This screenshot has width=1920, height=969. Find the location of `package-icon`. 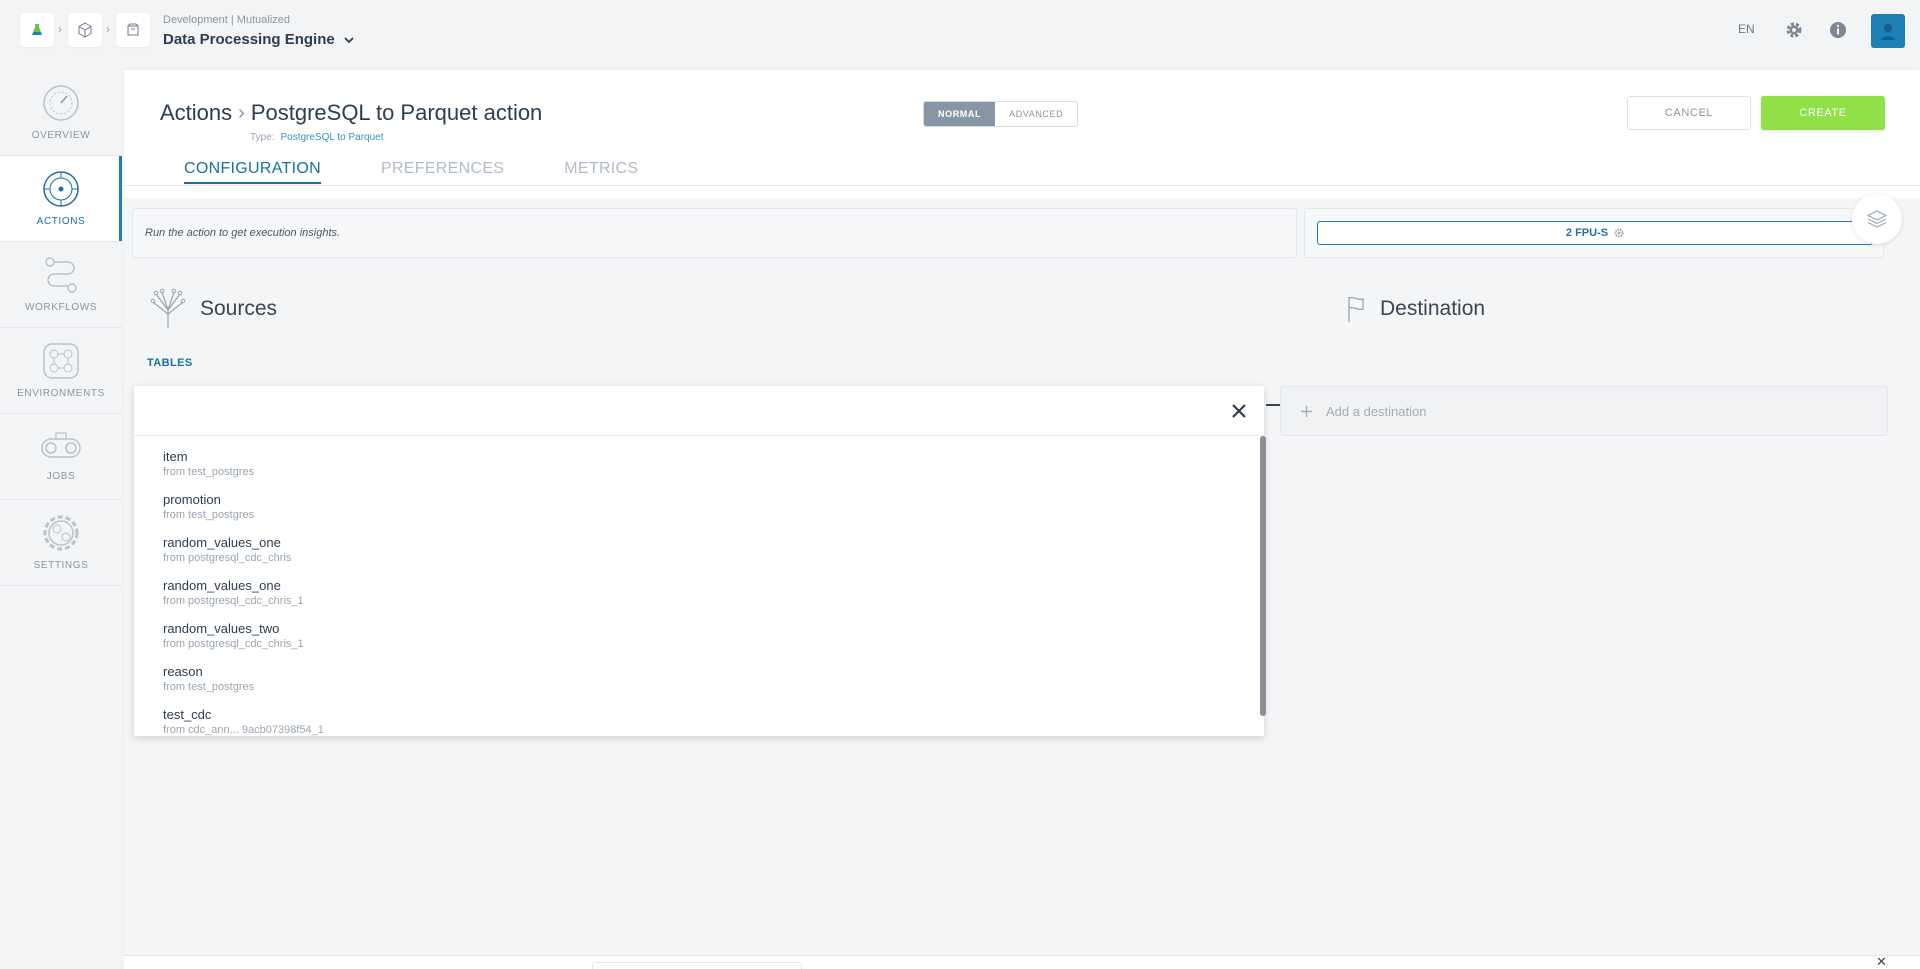

package-icon is located at coordinates (133, 29).